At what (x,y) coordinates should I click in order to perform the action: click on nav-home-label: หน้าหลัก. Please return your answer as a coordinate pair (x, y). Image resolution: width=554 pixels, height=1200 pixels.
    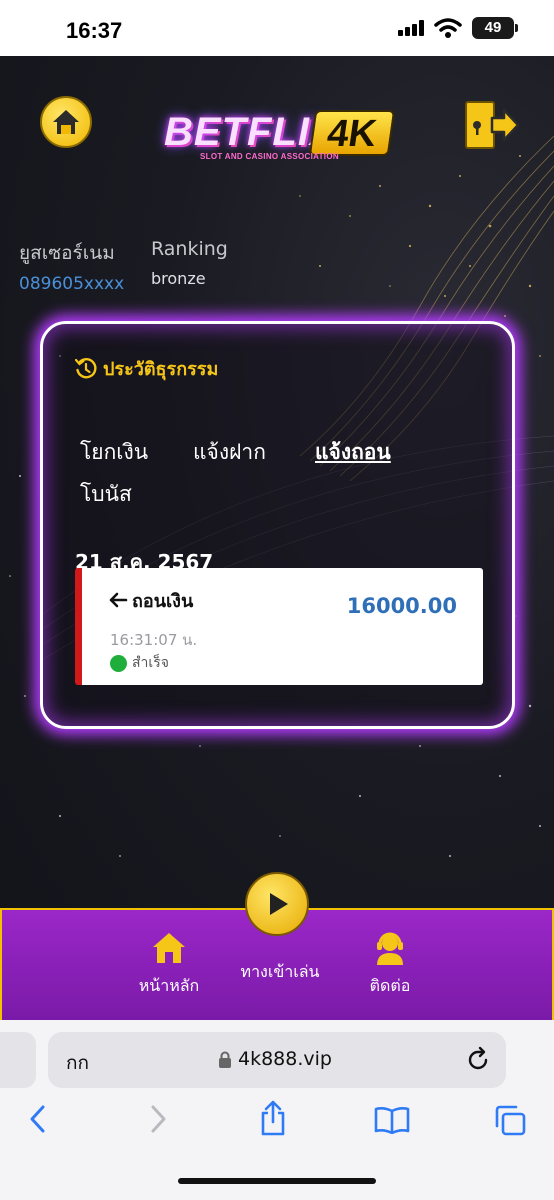
    Looking at the image, I should click on (169, 985).